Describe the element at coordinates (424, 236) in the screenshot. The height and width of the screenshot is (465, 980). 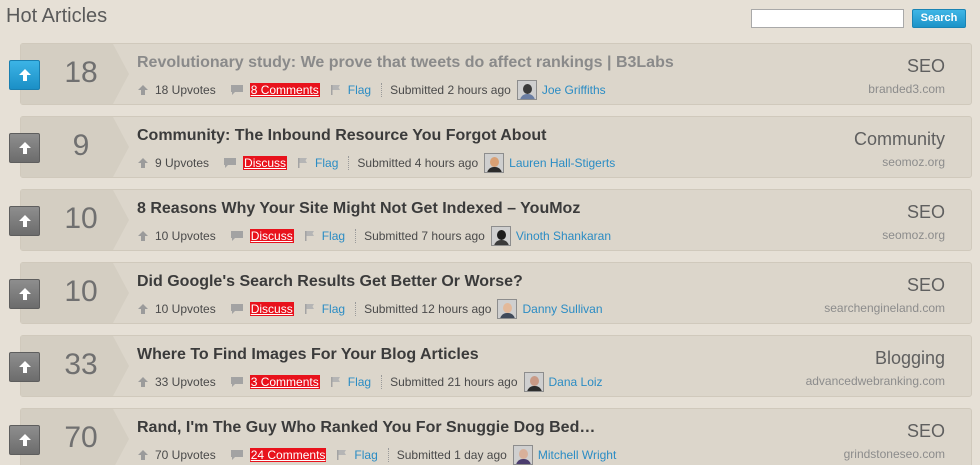
I see `submitted-time: Submitted 7 hours ago` at that location.